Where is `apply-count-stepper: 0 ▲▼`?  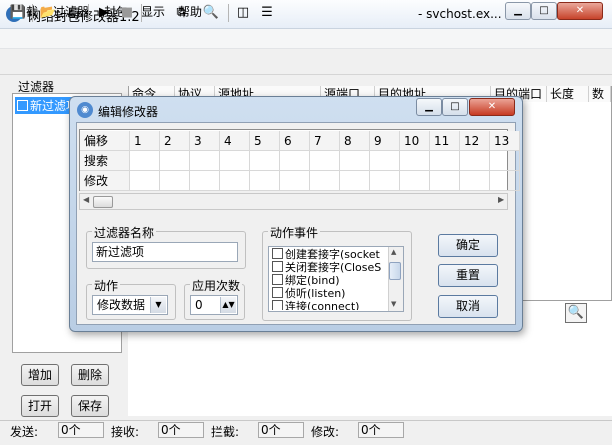
apply-count-stepper: 0 ▲▼ is located at coordinates (214, 305).